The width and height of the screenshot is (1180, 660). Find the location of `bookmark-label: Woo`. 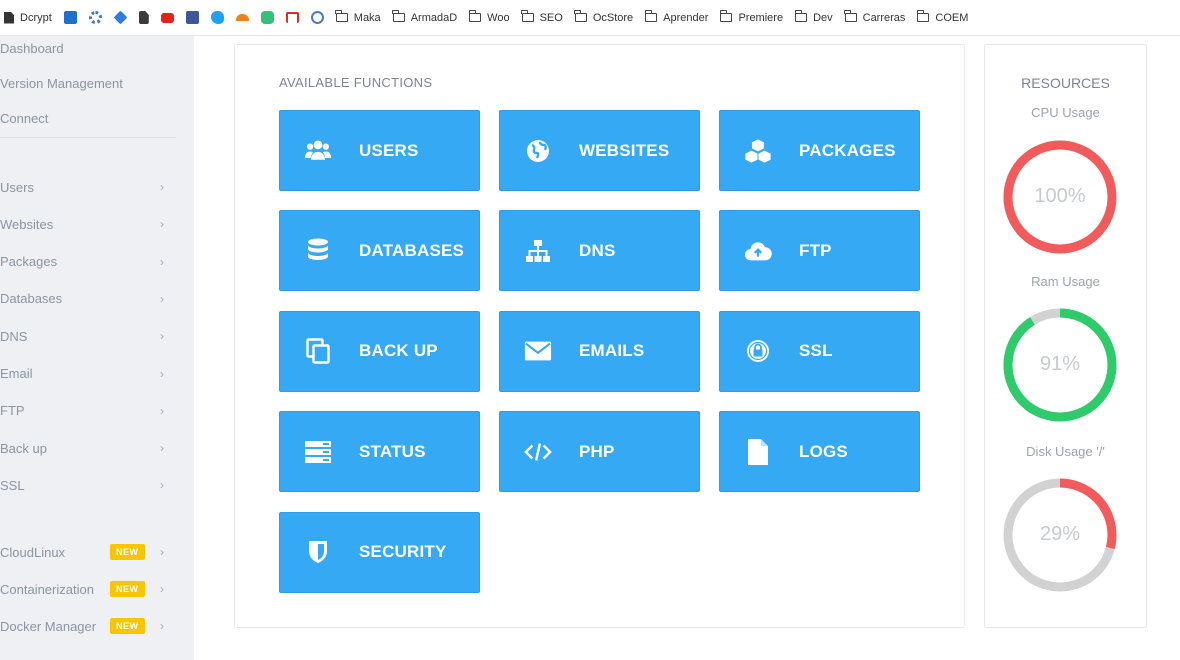

bookmark-label: Woo is located at coordinates (498, 17).